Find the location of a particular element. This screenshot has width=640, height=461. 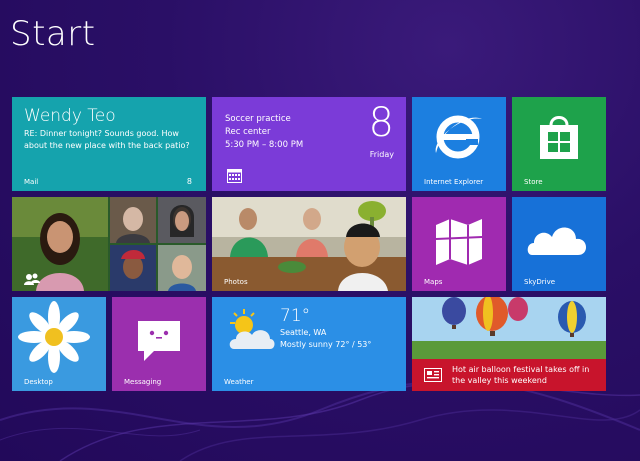

messaging-tile: Messaging is located at coordinates (159, 344).